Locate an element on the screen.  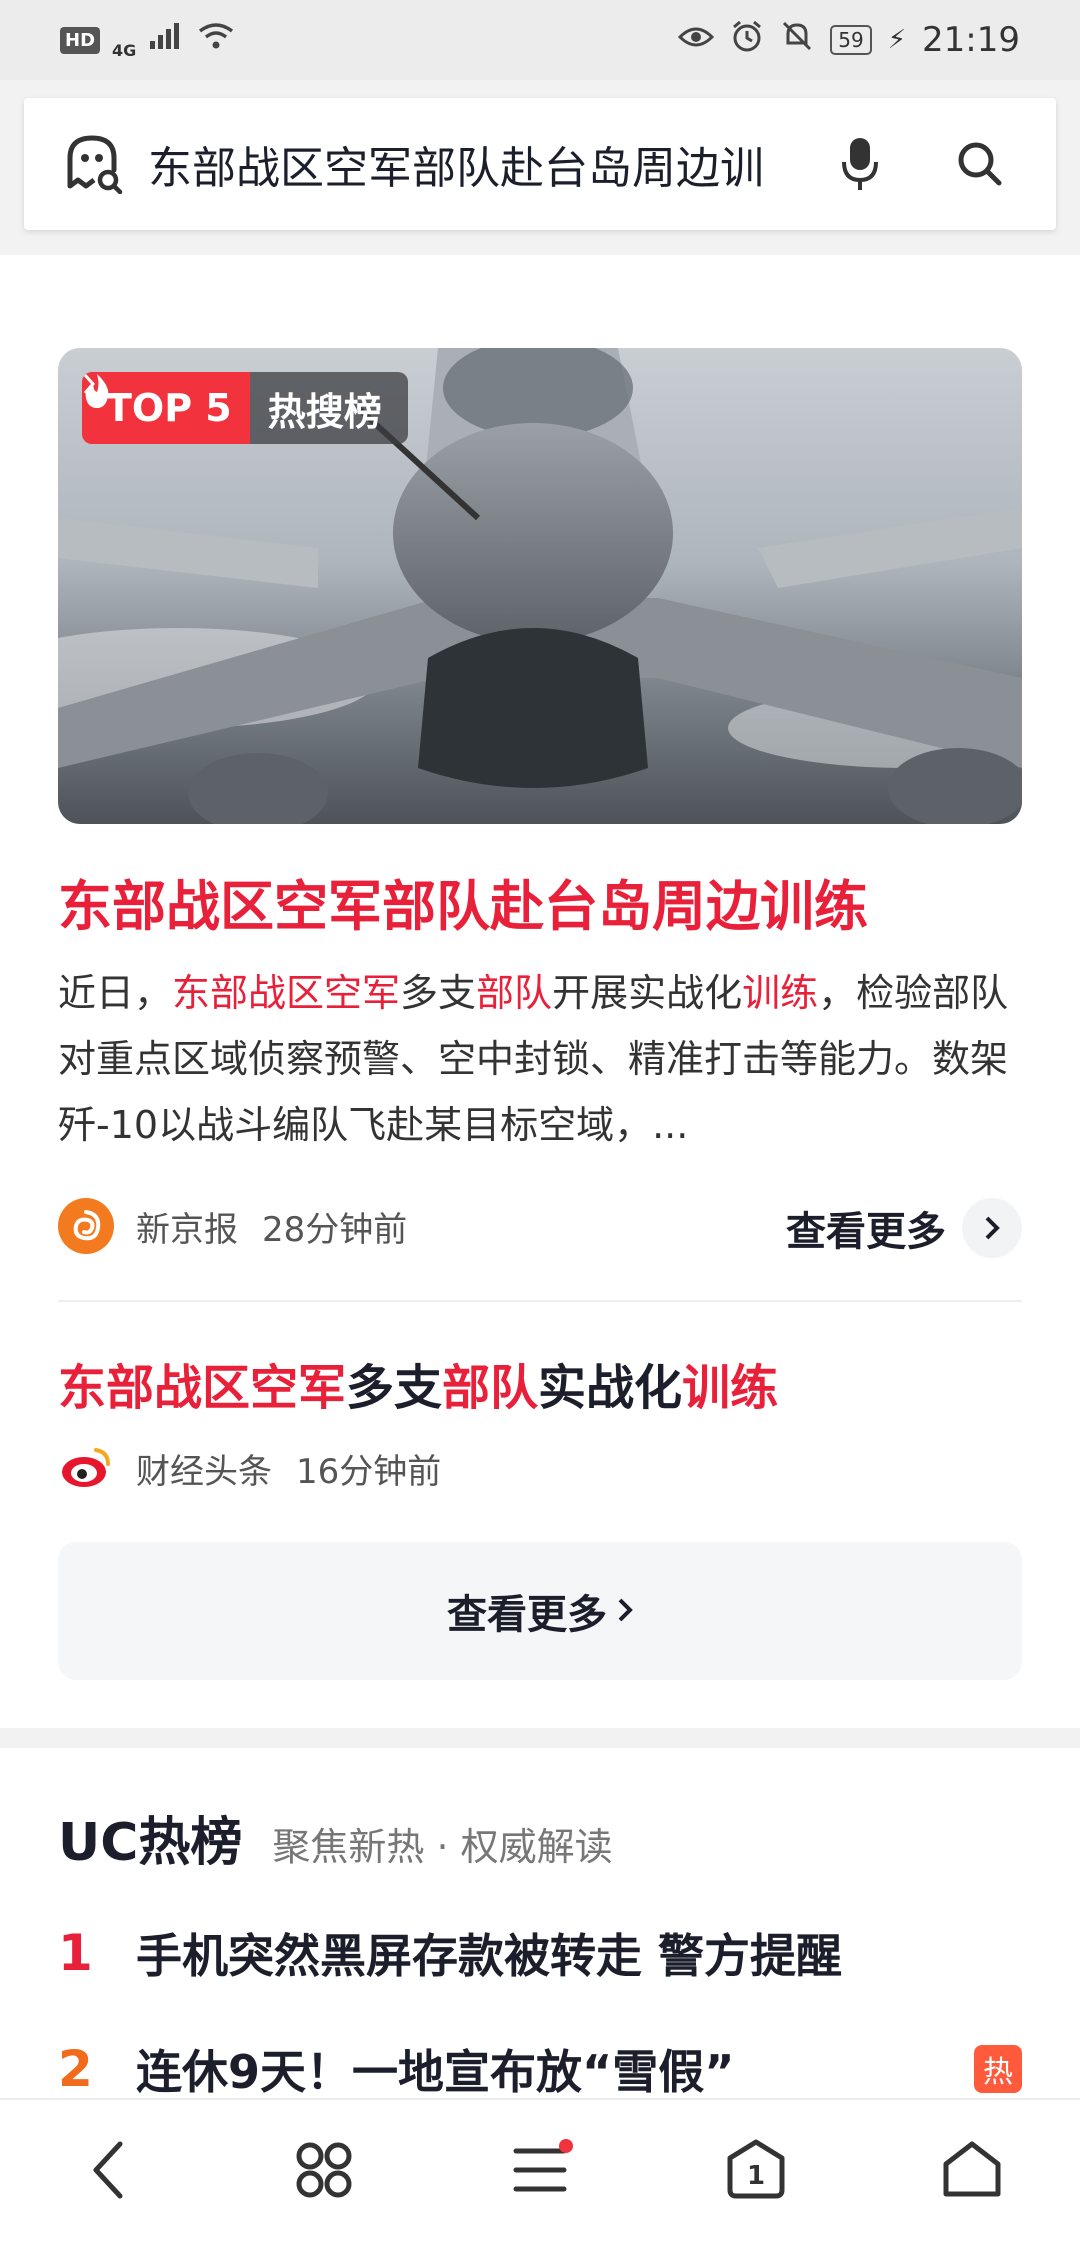
back-button is located at coordinates (108, 2172).